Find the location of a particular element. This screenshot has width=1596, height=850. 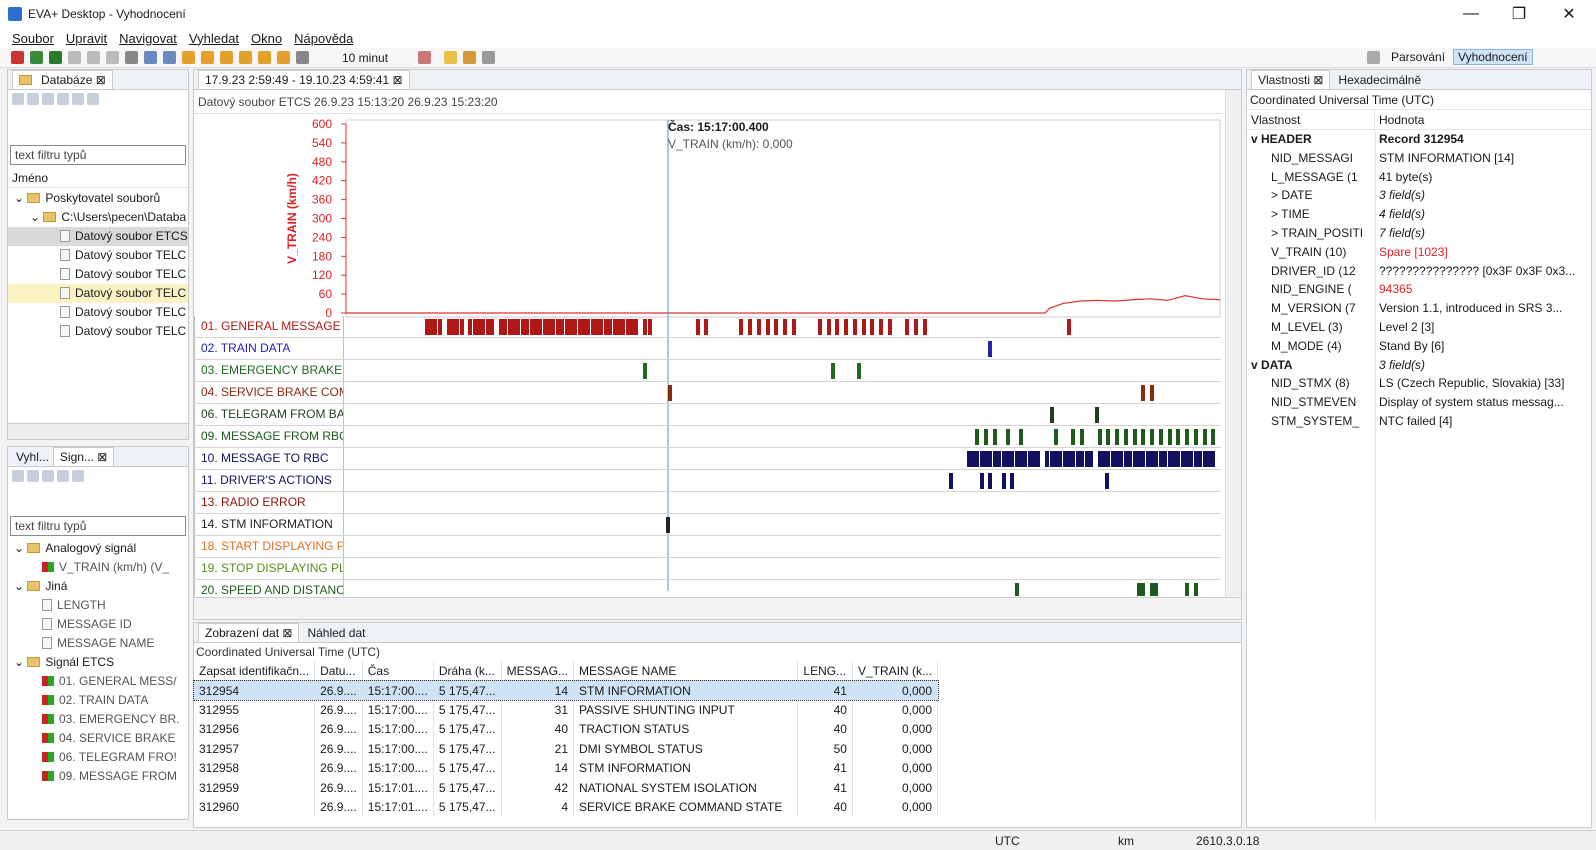

excel-icon is located at coordinates (36, 57).